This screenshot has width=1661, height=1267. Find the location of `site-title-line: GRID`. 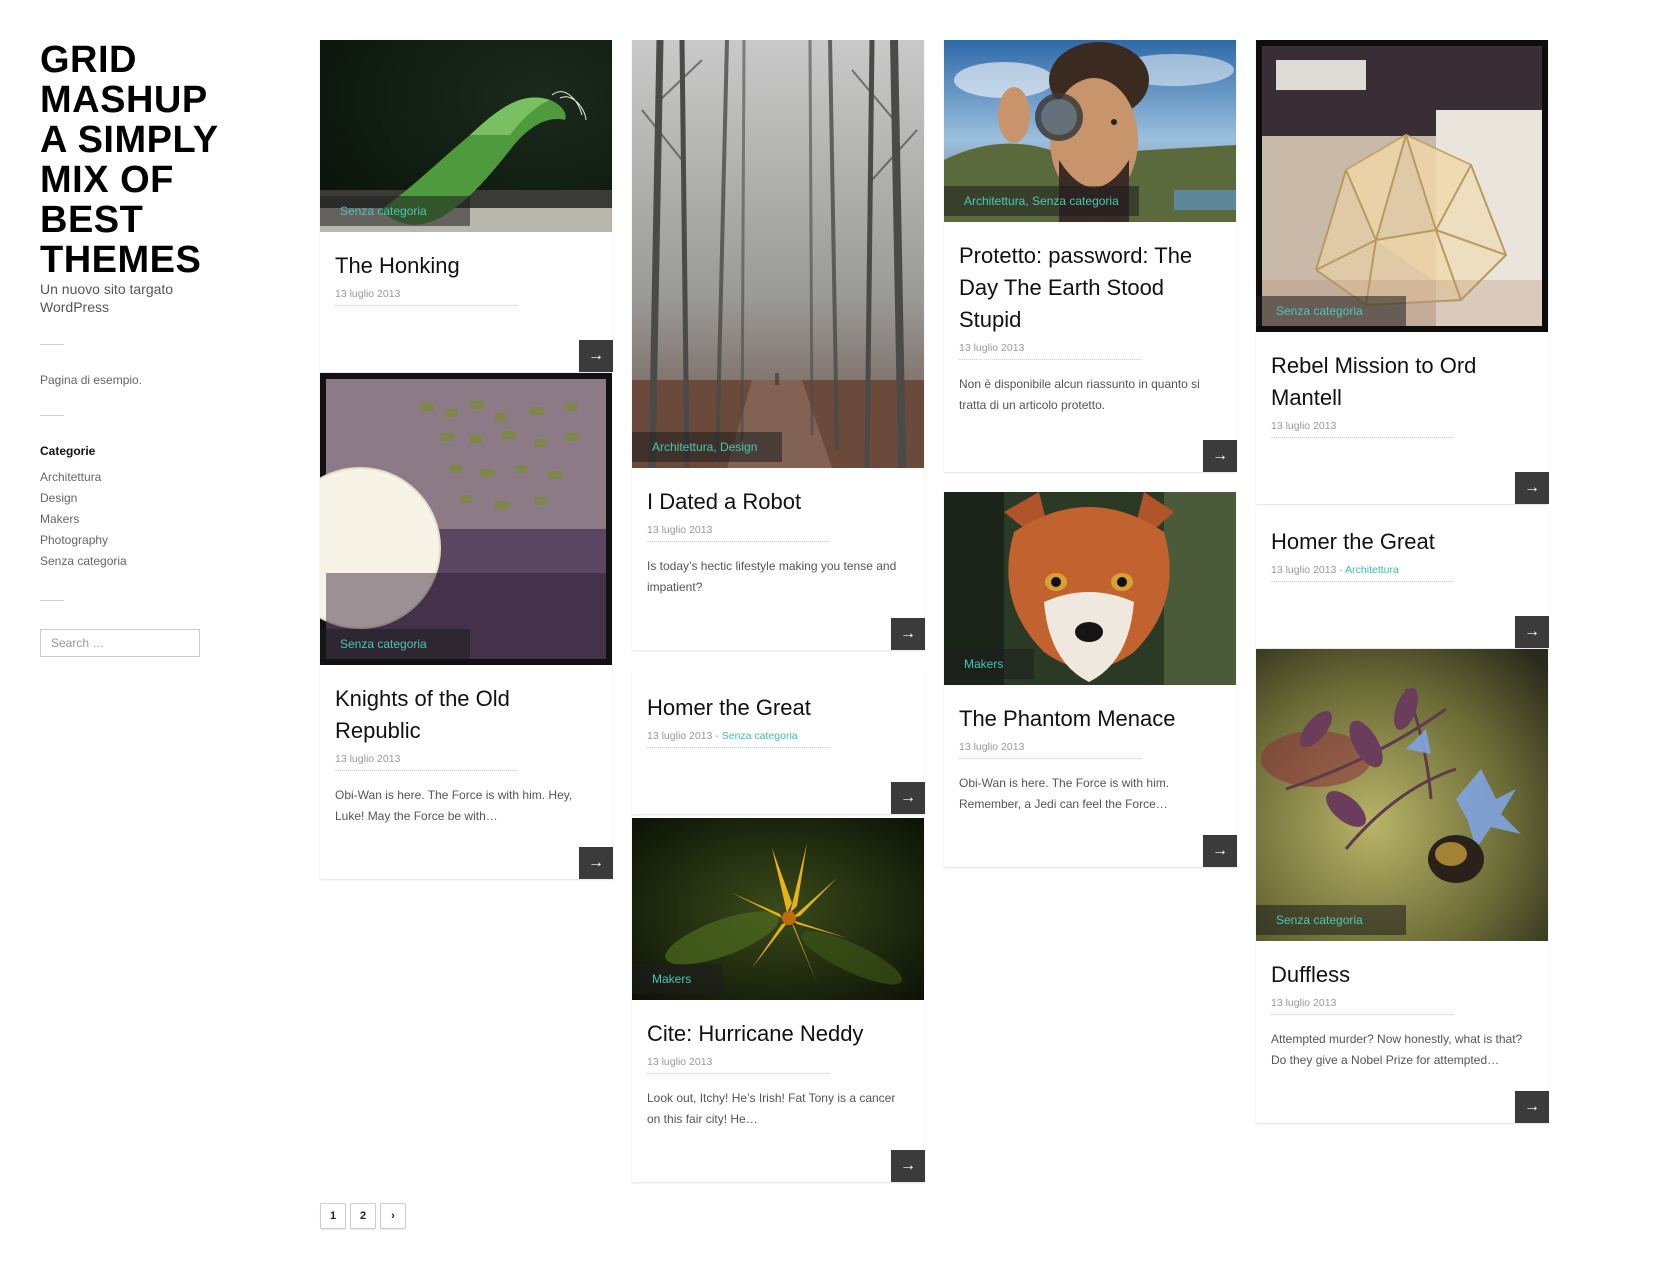

site-title-line: GRID is located at coordinates (88, 60).